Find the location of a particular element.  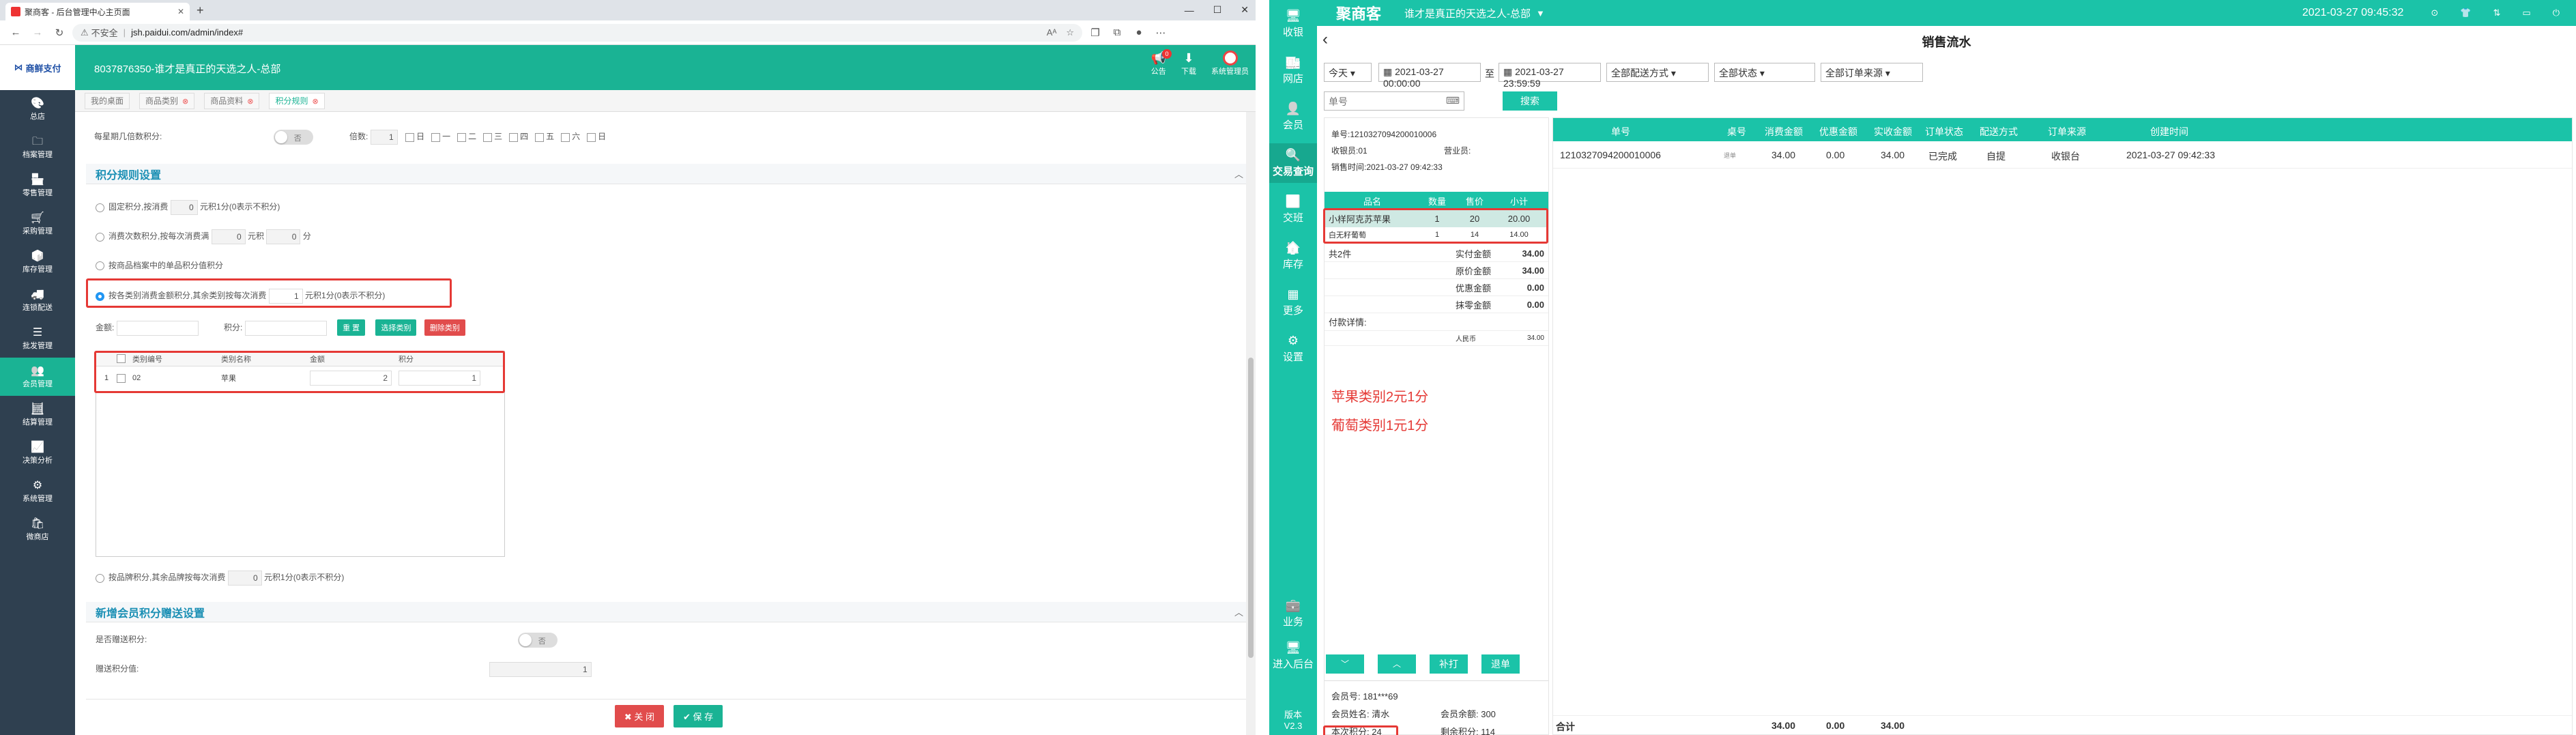

pos-nav-member: 👤 会员 is located at coordinates (1293, 116).